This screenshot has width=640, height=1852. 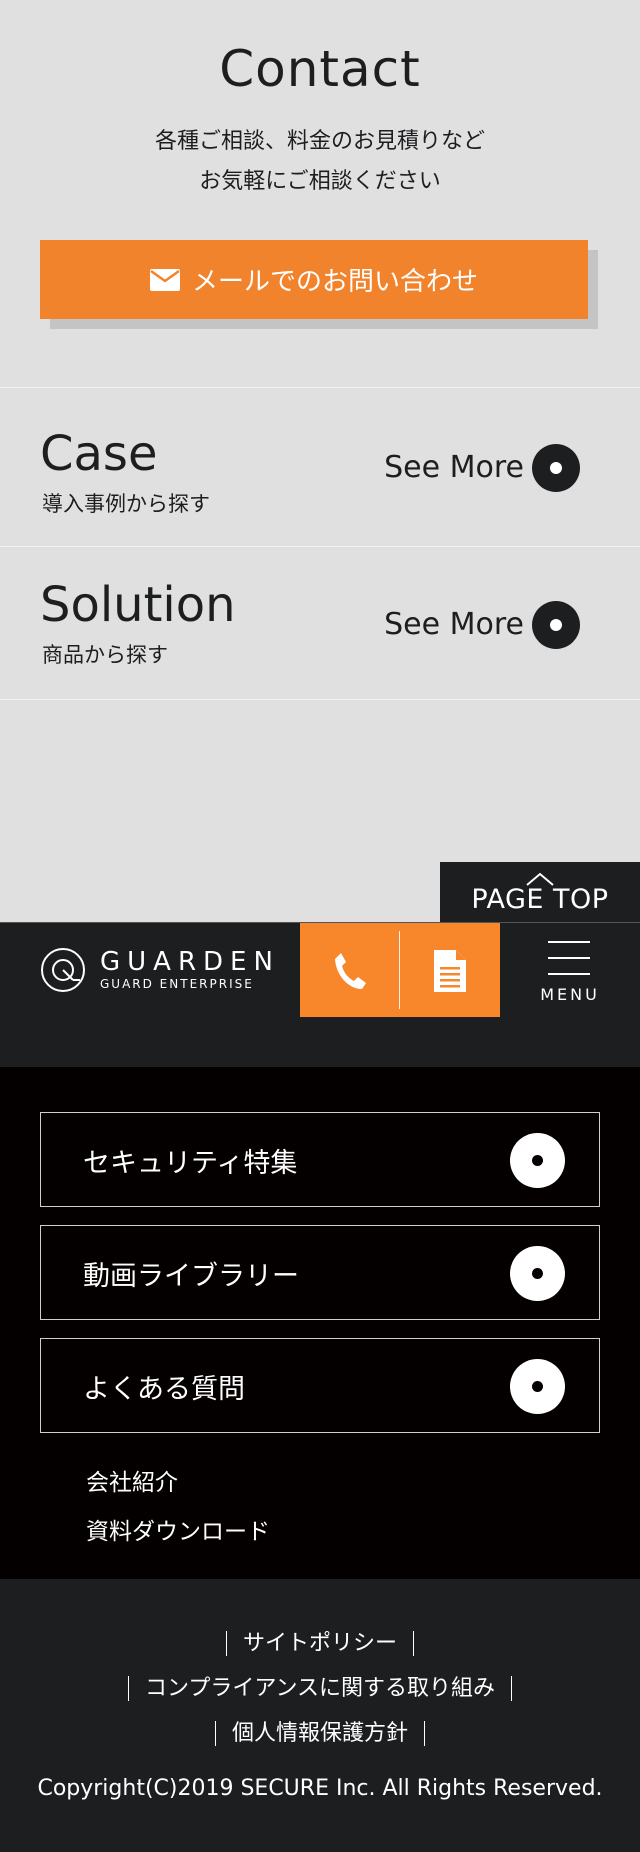 I want to click on divider, so click(x=320, y=699).